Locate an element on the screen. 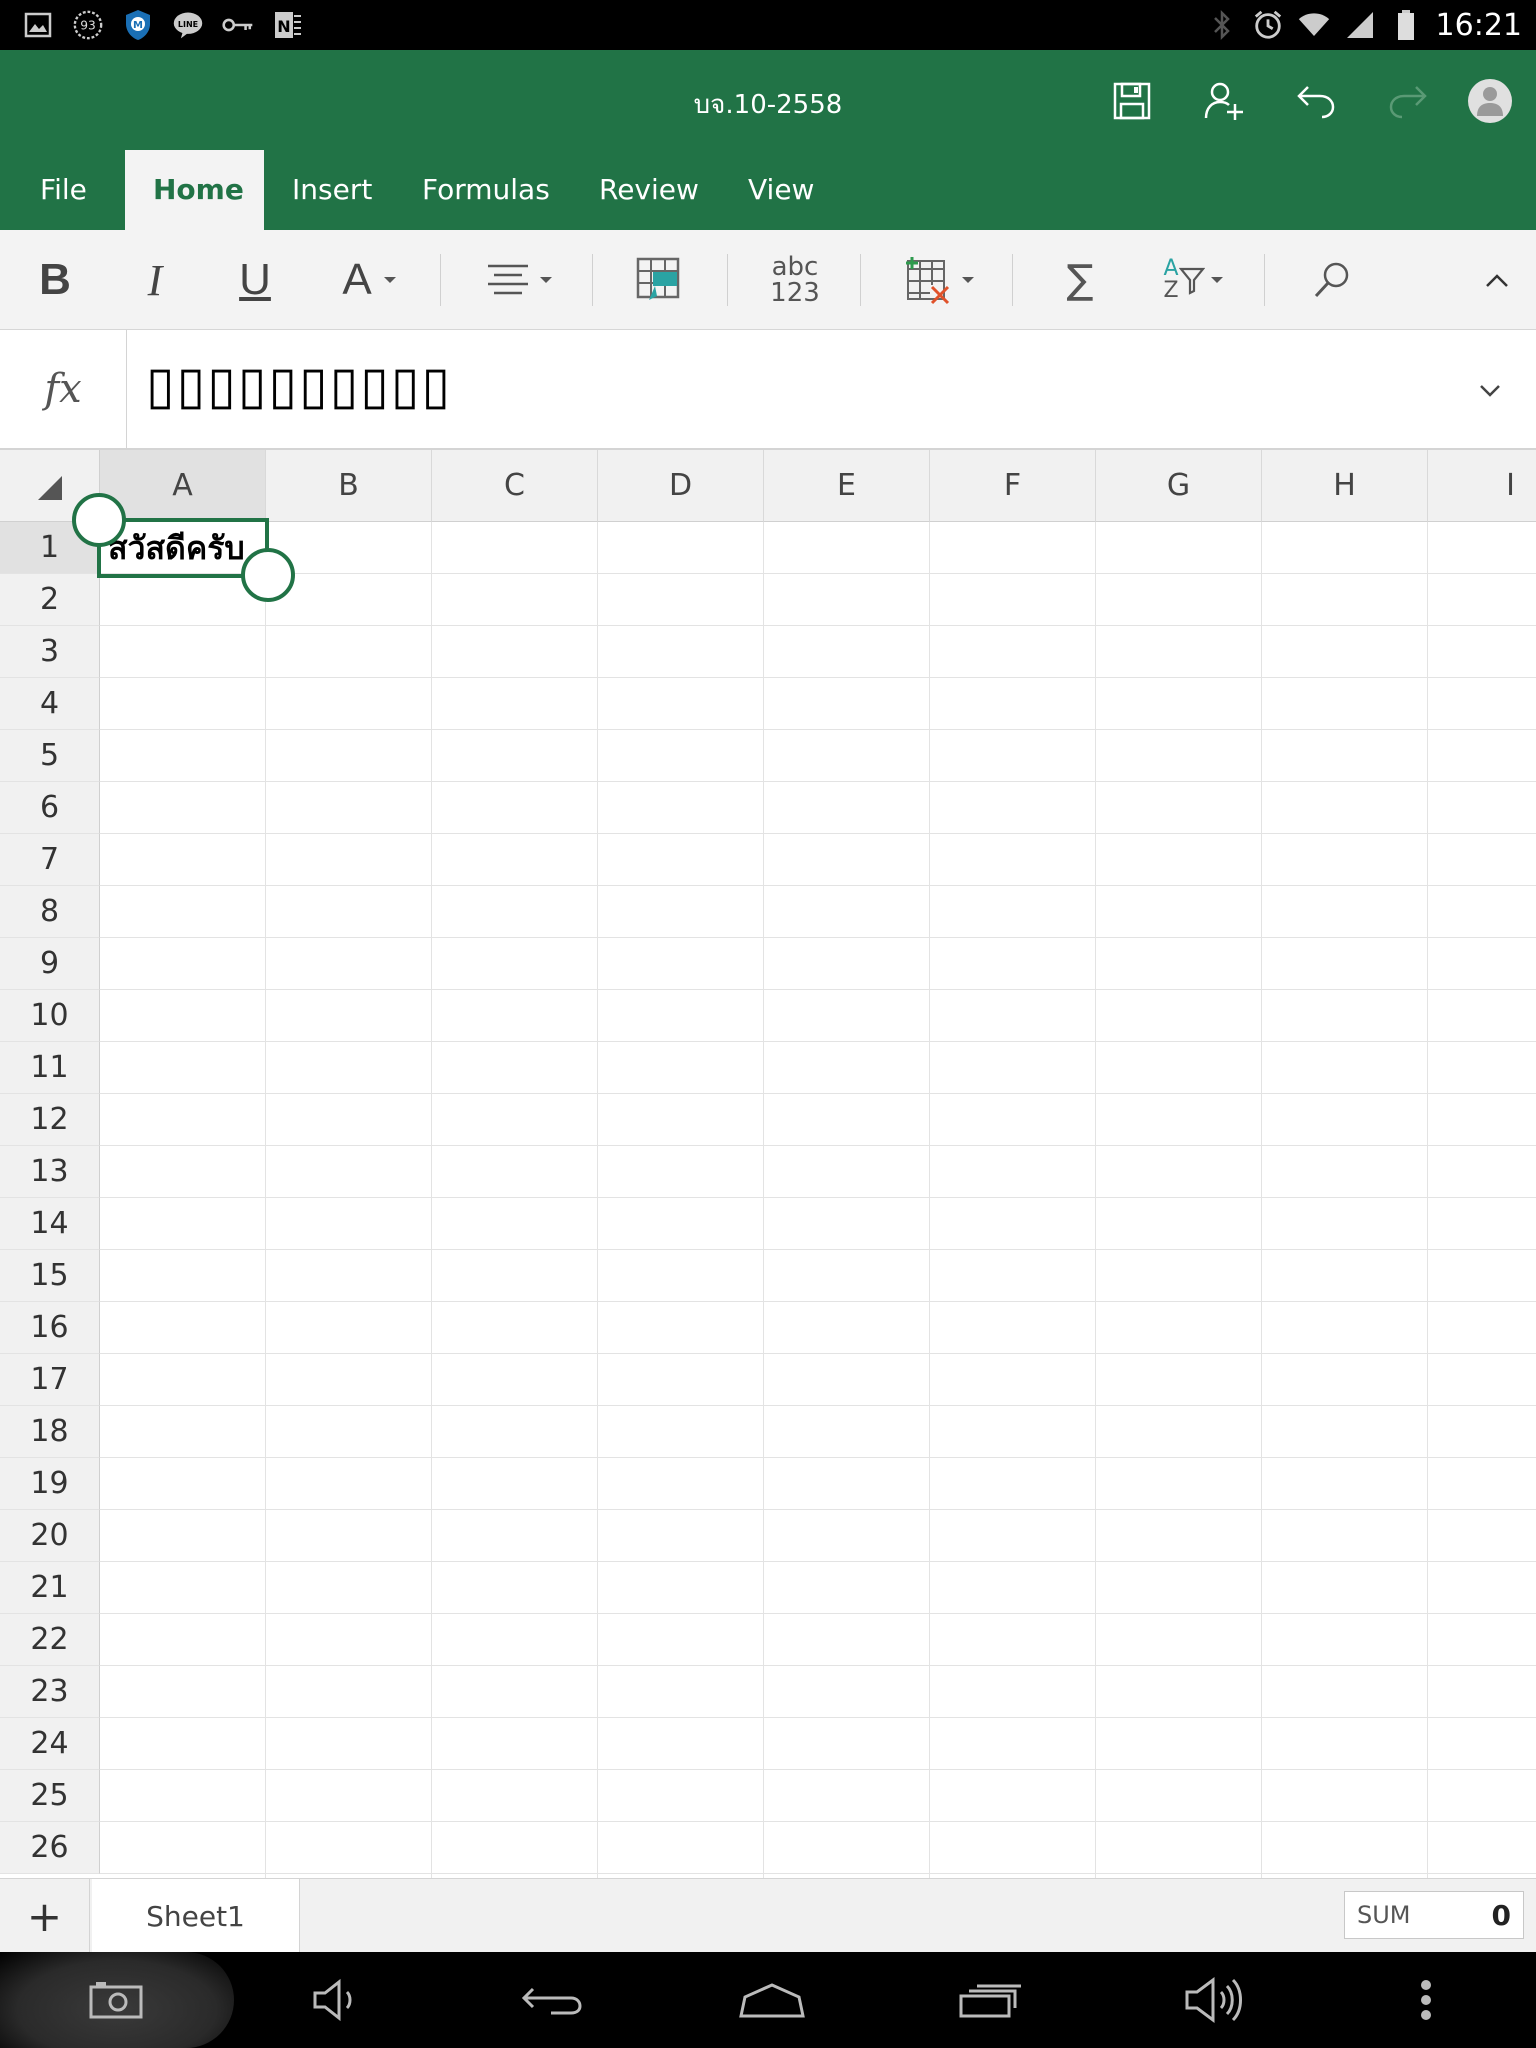 This screenshot has height=2048, width=1536. more-icon is located at coordinates (1426, 2000).